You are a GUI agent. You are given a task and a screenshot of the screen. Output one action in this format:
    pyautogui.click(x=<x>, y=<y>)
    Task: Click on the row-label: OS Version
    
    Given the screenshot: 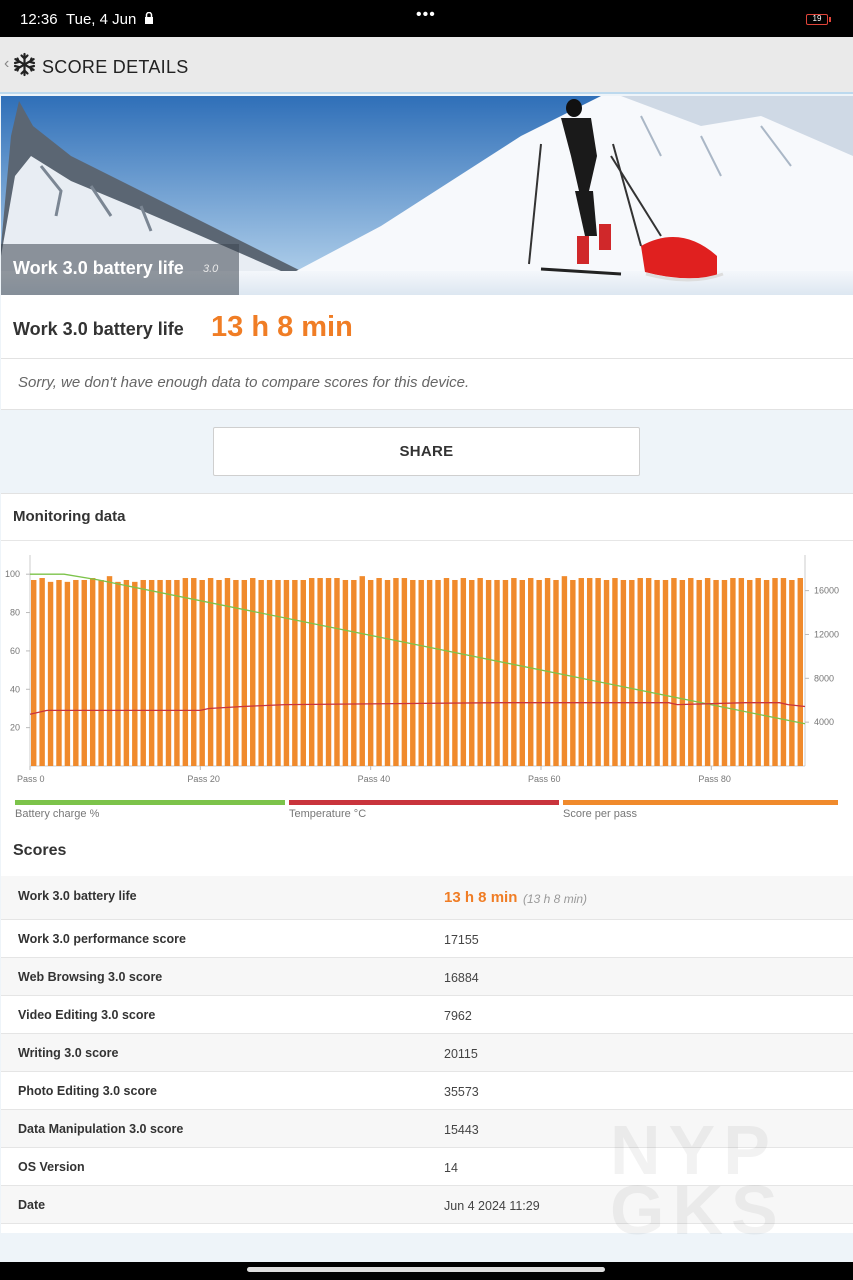 What is the action you would take?
    pyautogui.click(x=51, y=1167)
    